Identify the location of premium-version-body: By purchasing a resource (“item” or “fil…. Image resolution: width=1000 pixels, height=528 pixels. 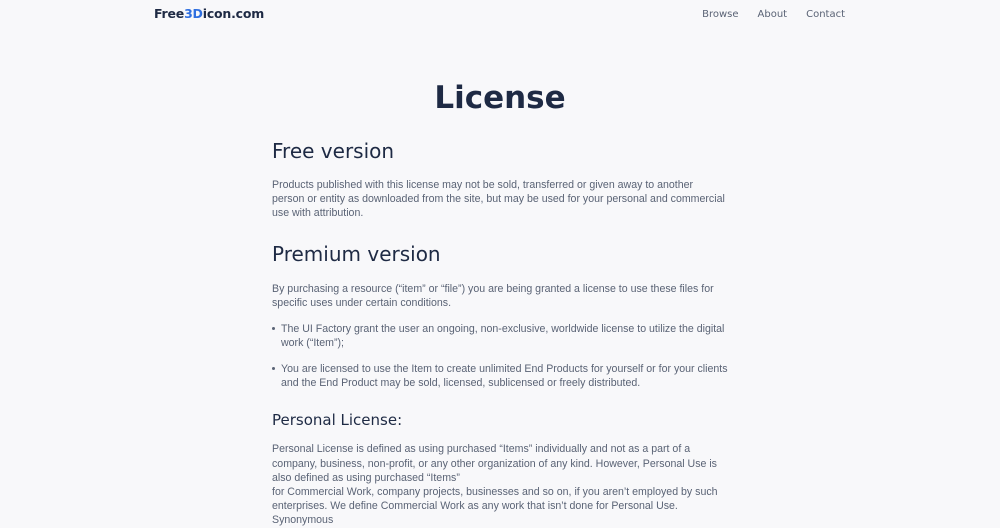
(493, 295).